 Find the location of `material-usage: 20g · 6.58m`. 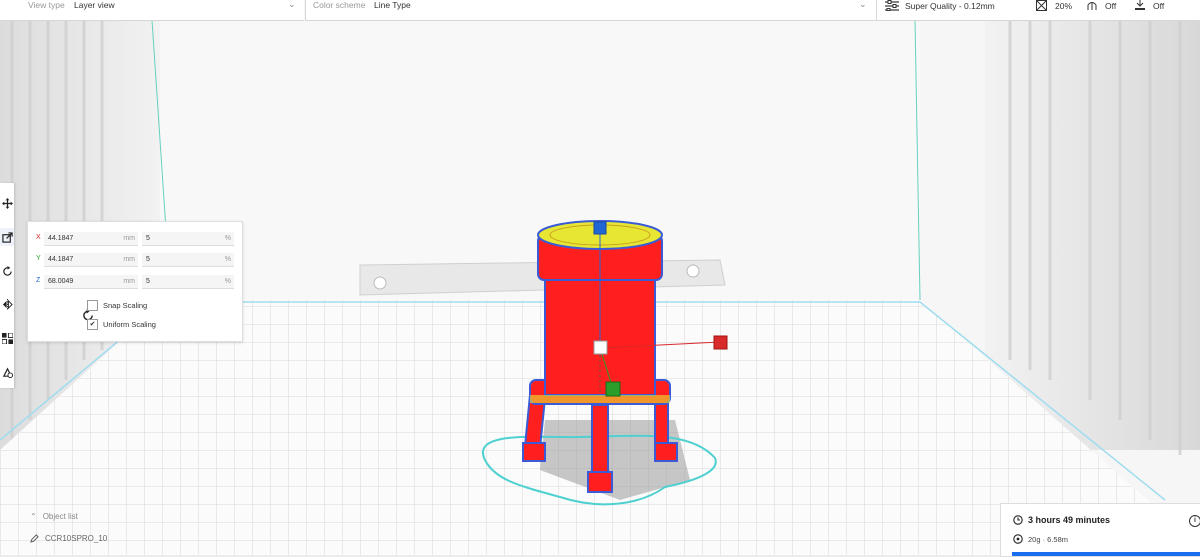

material-usage: 20g · 6.58m is located at coordinates (1048, 539).